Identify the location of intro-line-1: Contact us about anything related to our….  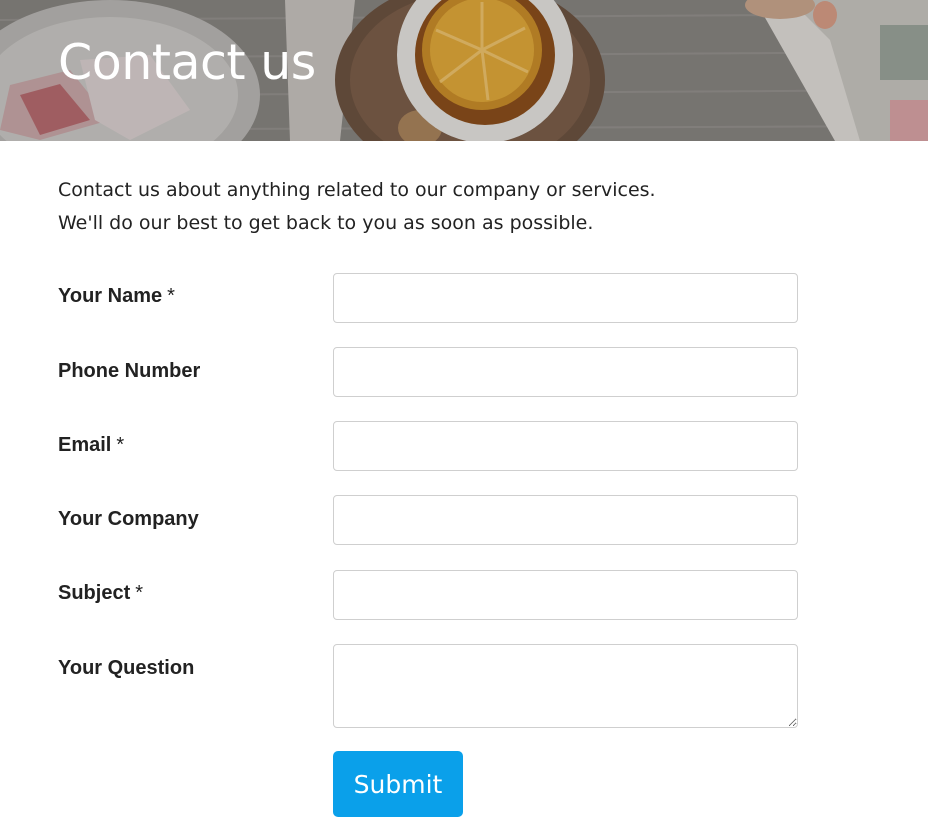
(357, 190).